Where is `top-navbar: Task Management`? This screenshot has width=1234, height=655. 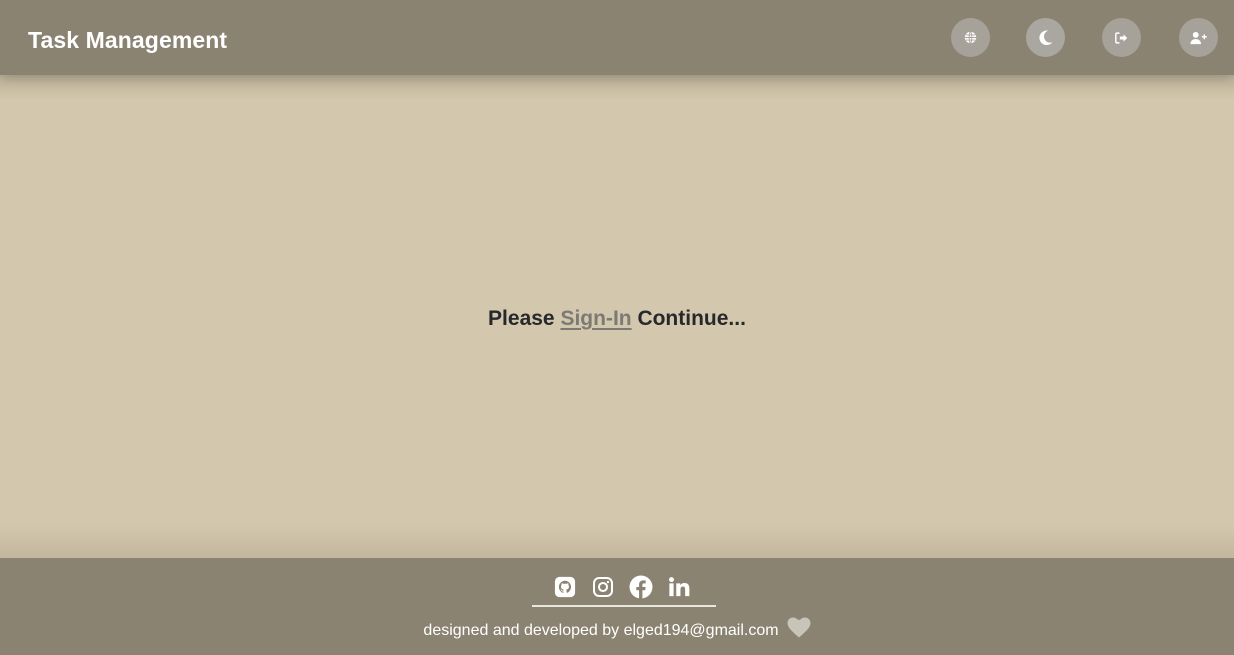
top-navbar: Task Management is located at coordinates (617, 37).